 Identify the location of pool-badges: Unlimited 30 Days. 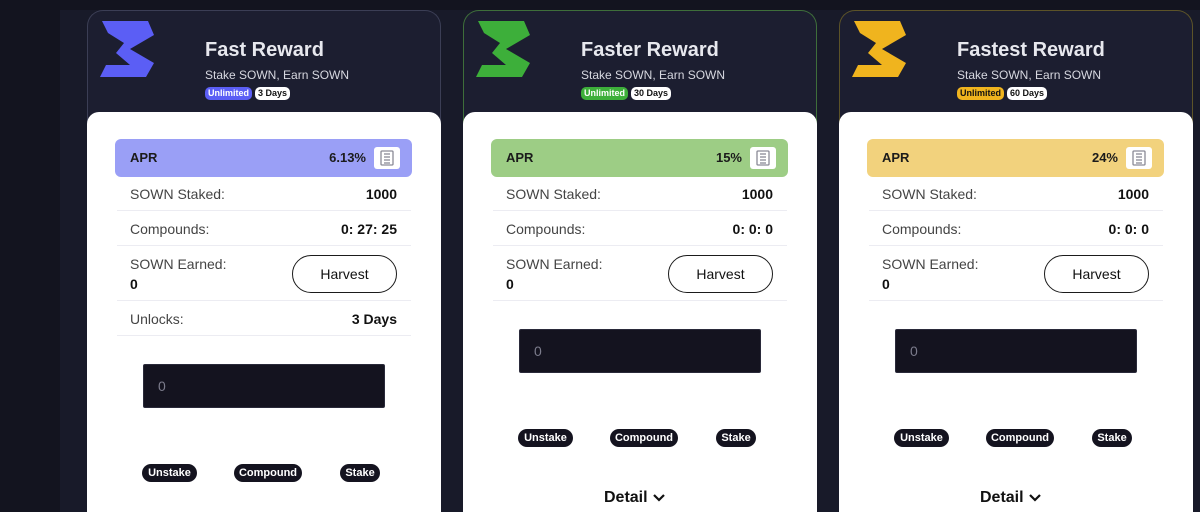
(626, 93).